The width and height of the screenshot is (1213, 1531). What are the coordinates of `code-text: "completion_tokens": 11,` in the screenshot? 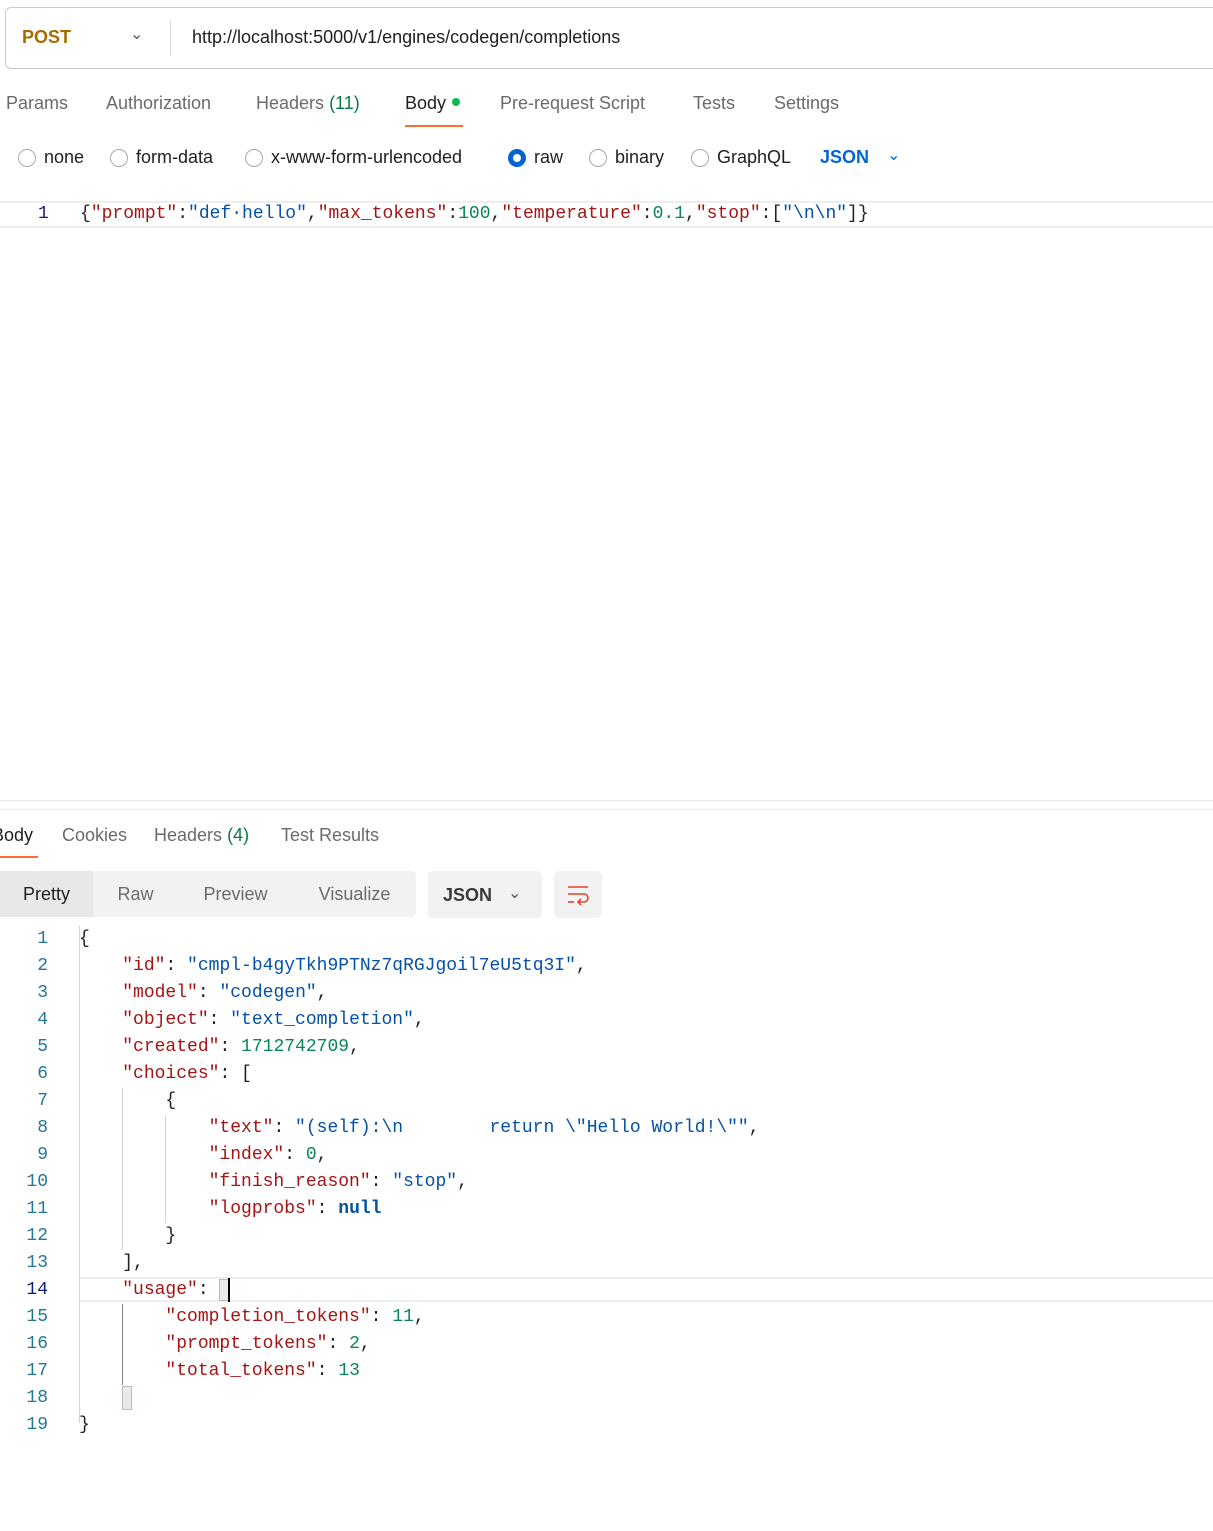 It's located at (252, 1317).